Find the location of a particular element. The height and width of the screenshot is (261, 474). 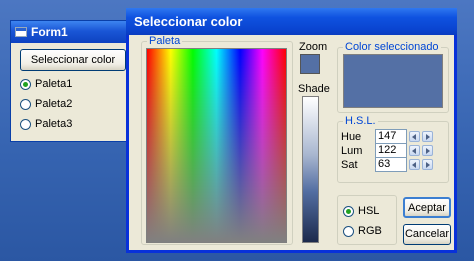

radio-paleta2: Paleta2 is located at coordinates (46, 104).